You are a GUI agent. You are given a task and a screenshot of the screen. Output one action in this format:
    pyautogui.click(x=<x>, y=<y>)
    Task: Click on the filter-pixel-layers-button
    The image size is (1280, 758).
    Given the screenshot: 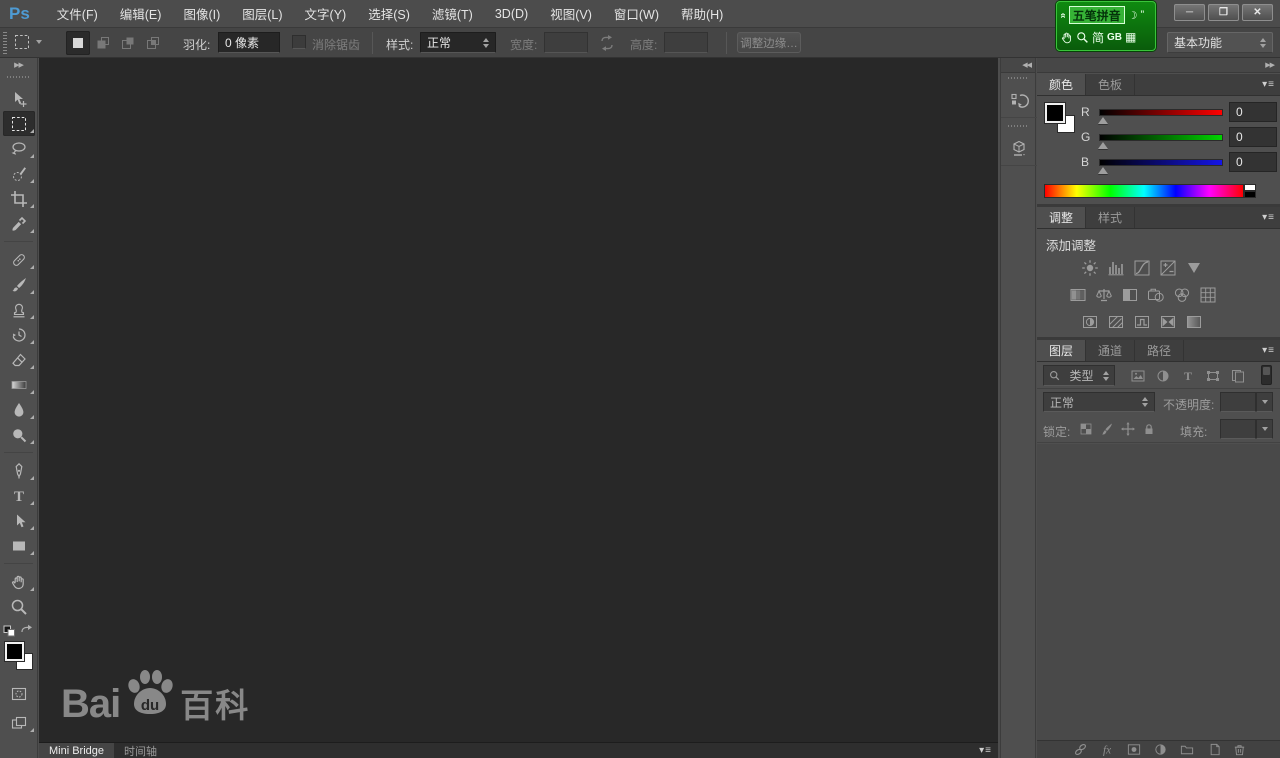 What is the action you would take?
    pyautogui.click(x=1138, y=376)
    